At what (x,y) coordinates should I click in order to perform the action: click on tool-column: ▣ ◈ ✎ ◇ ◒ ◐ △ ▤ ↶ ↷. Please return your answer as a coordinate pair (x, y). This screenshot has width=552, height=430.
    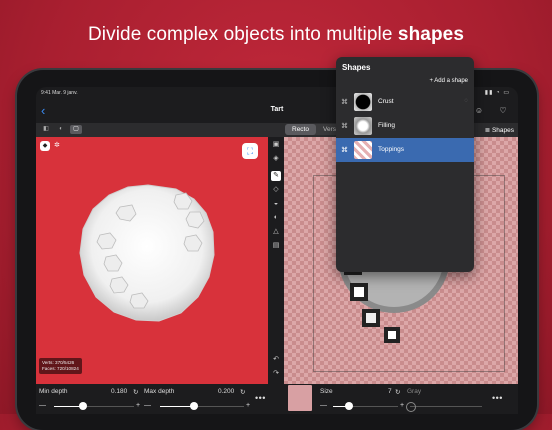
    Looking at the image, I should click on (276, 260).